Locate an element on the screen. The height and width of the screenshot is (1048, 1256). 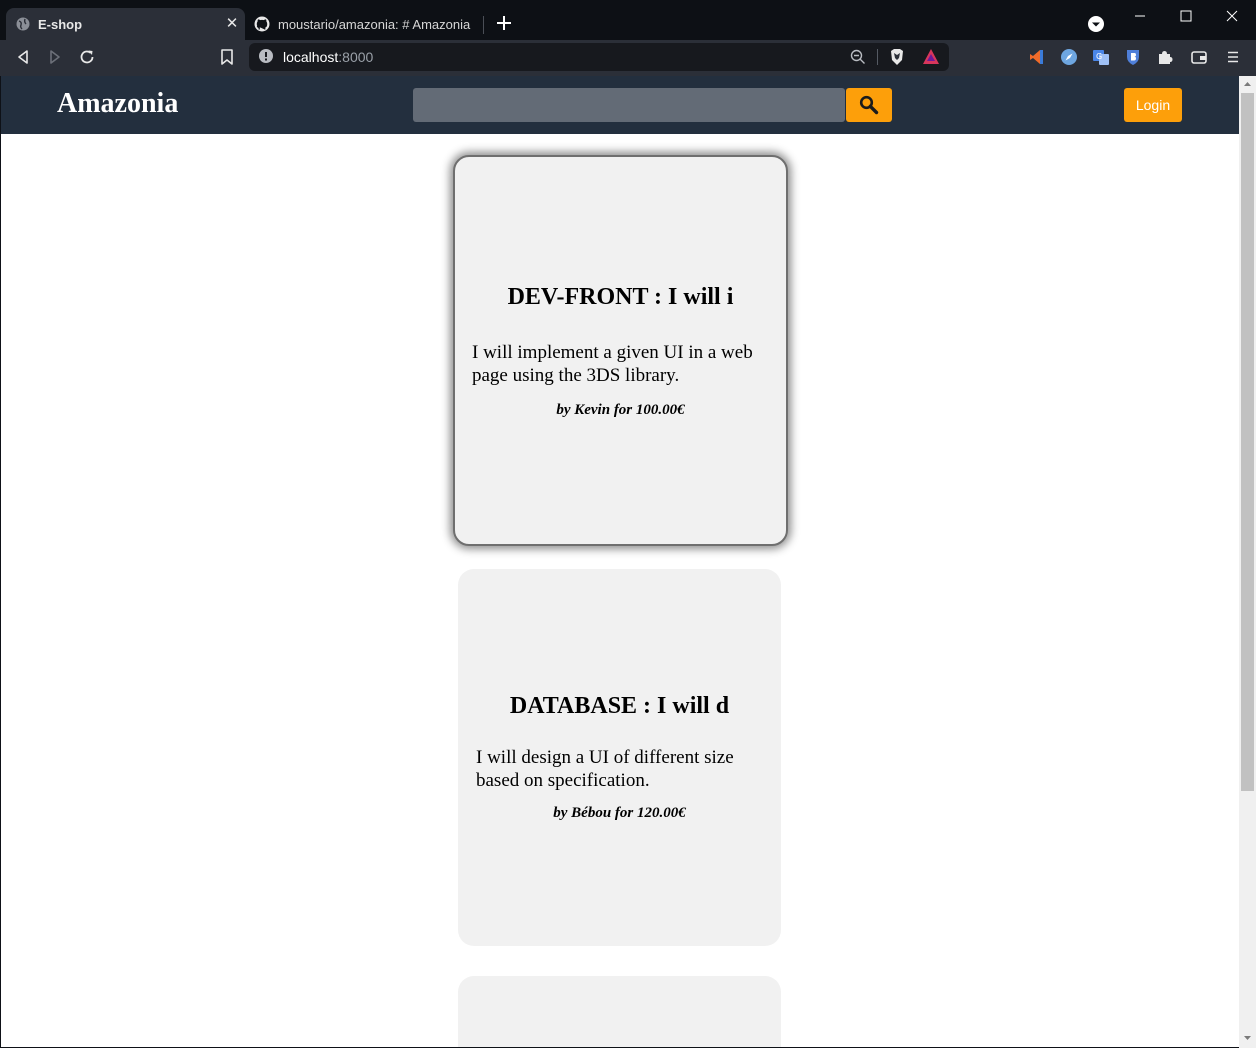
address-divider is located at coordinates (877, 57).